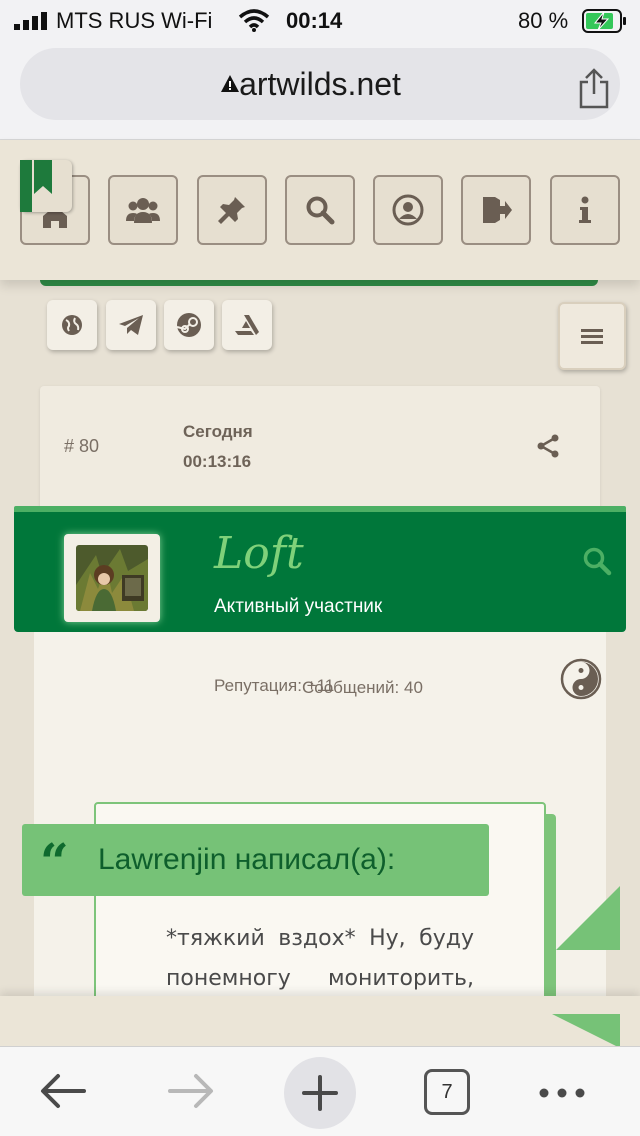 The height and width of the screenshot is (1136, 640). I want to click on users-icon, so click(143, 210).